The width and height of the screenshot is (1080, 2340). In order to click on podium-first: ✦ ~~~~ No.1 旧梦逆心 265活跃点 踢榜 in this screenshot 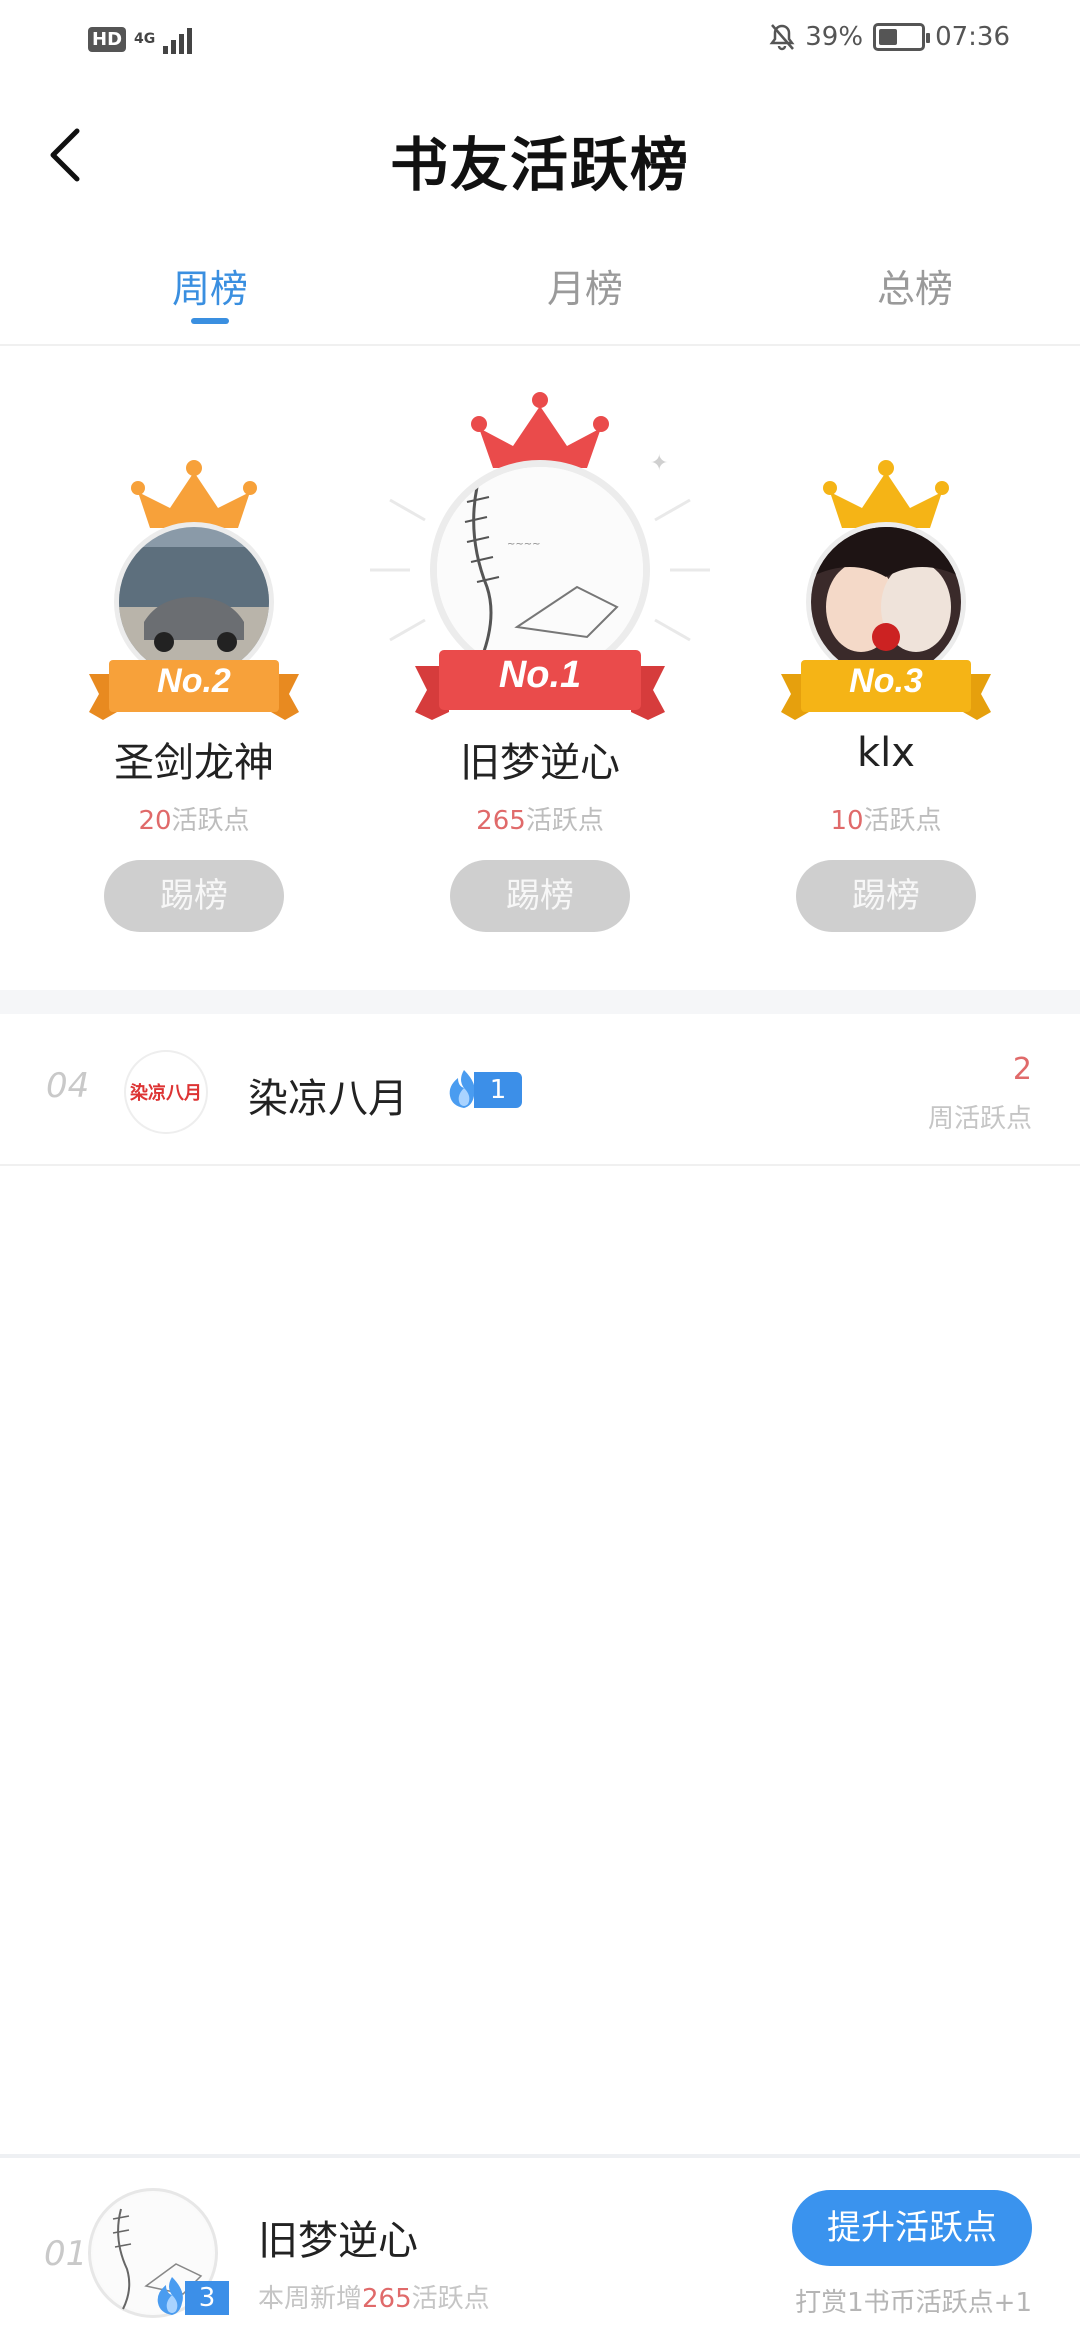, I will do `click(540, 670)`.